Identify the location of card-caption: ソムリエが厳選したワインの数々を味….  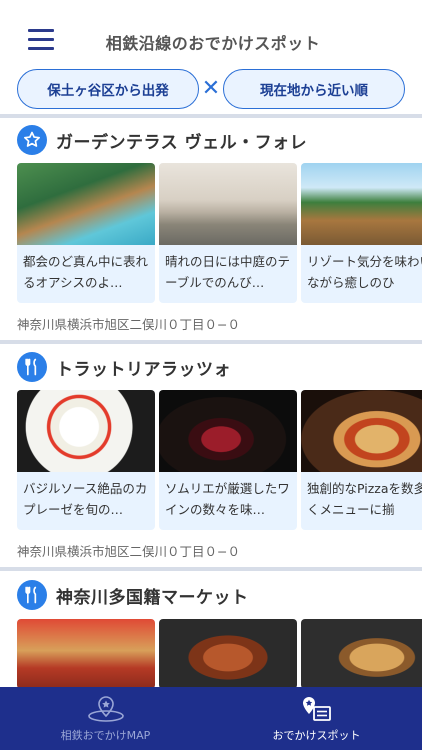
(227, 499).